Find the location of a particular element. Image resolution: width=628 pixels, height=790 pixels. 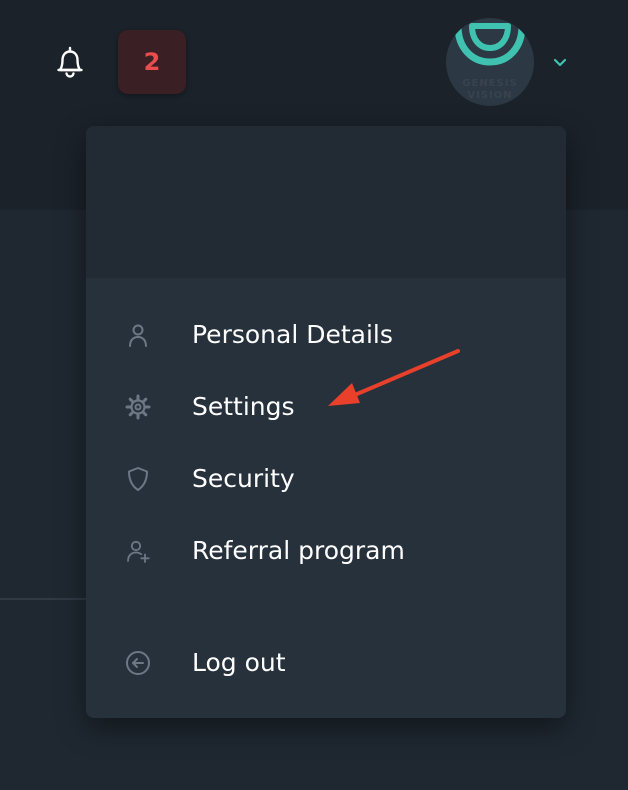

menu-item-referral-program: Referral program is located at coordinates (326, 551).